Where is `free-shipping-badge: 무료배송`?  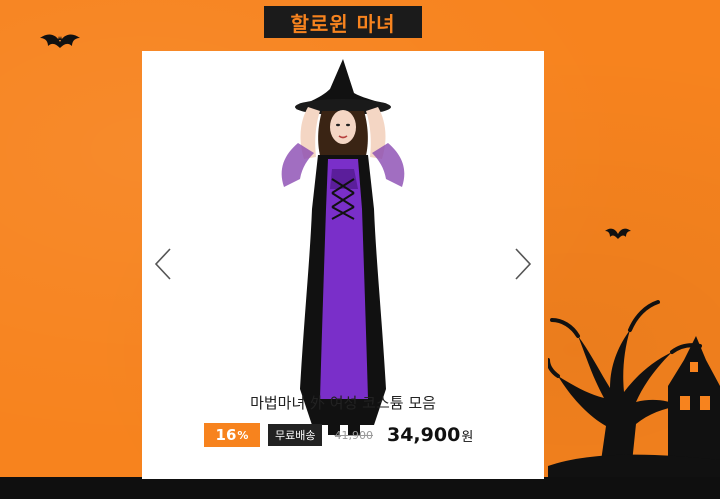
free-shipping-badge: 무료배송 is located at coordinates (295, 435).